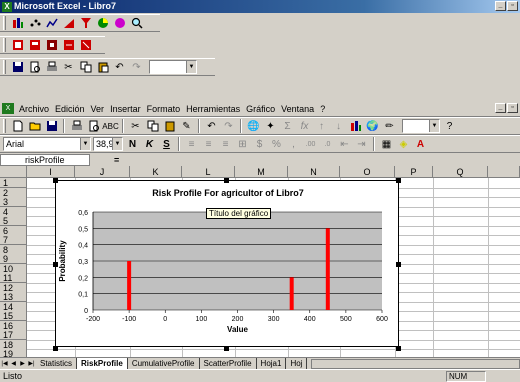 Image resolution: width=520 pixels, height=382 pixels. I want to click on row-header: 13, so click(13, 297).